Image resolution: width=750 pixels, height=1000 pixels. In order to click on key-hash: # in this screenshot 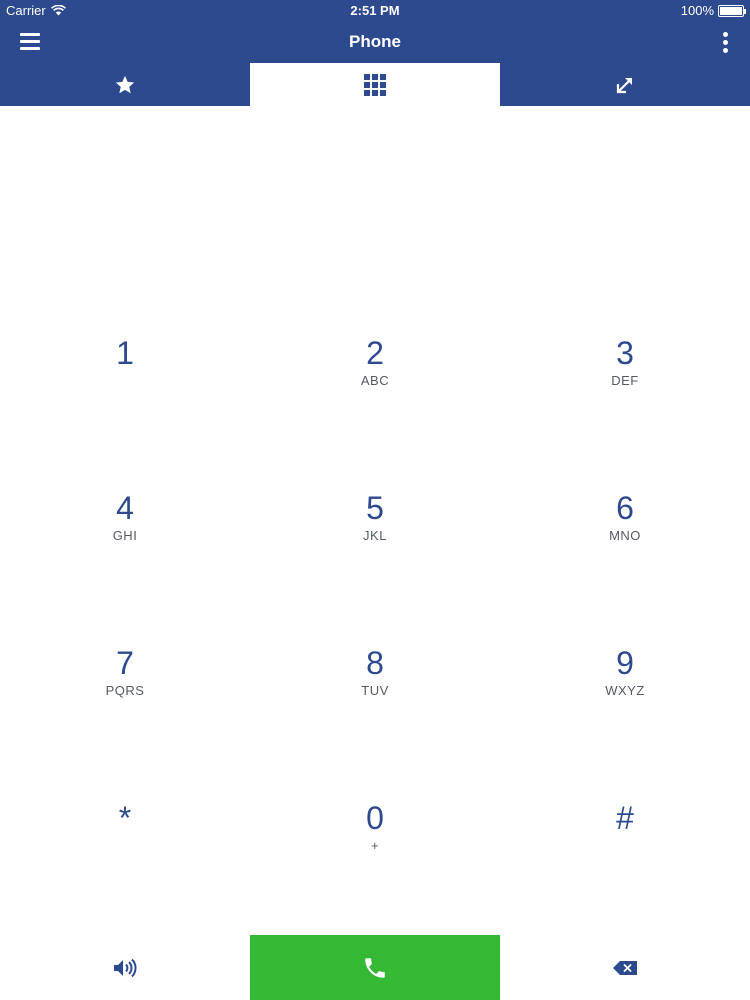, I will do `click(625, 860)`.